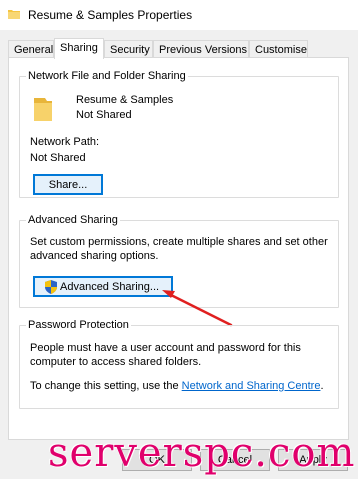  Describe the element at coordinates (278, 49) in the screenshot. I see `tab-customise: Customise` at that location.